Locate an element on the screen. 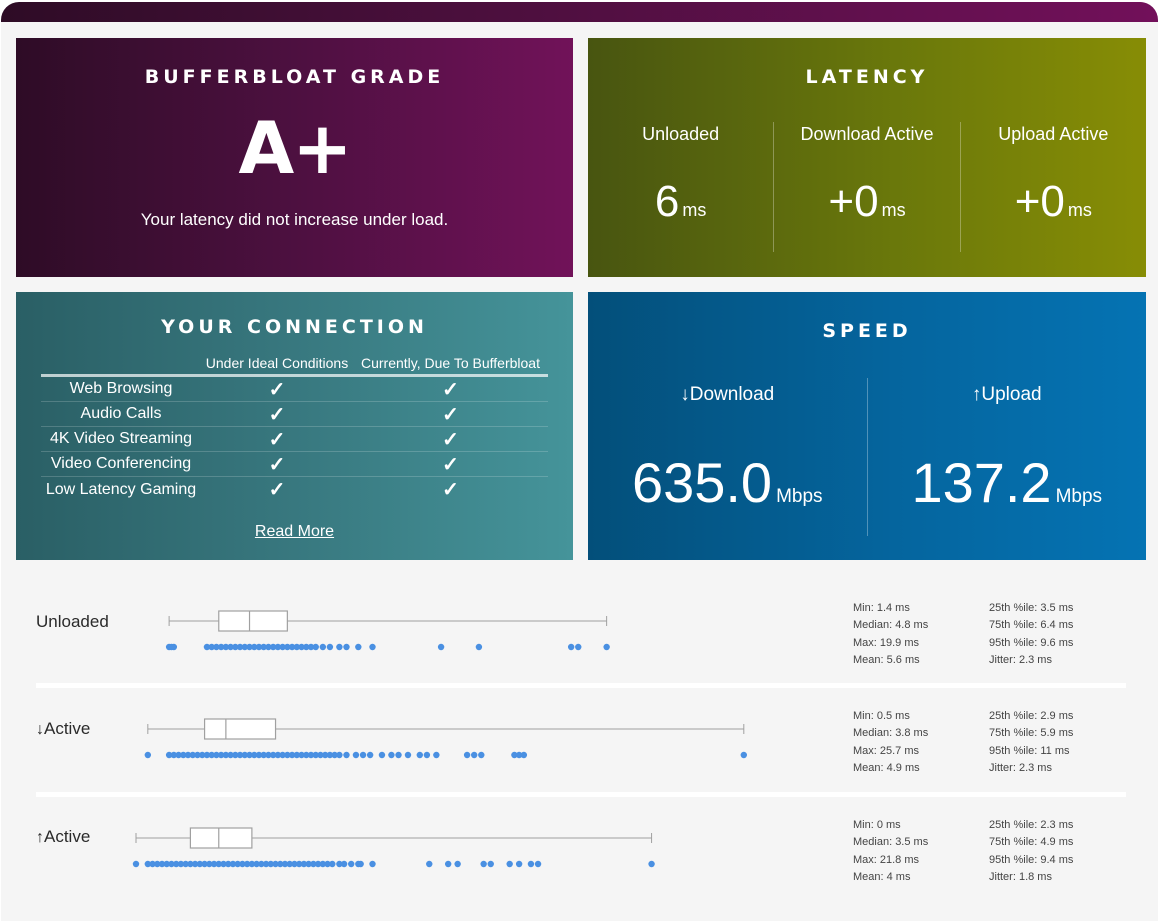  stat-min: Min: 1.4 ms is located at coordinates (881, 608).